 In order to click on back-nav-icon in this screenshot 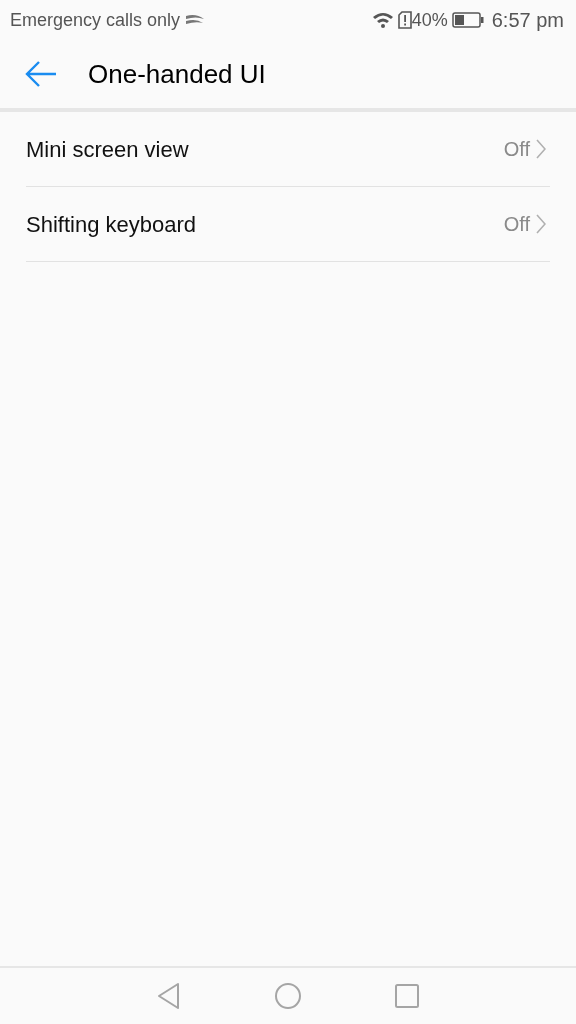, I will do `click(169, 996)`.